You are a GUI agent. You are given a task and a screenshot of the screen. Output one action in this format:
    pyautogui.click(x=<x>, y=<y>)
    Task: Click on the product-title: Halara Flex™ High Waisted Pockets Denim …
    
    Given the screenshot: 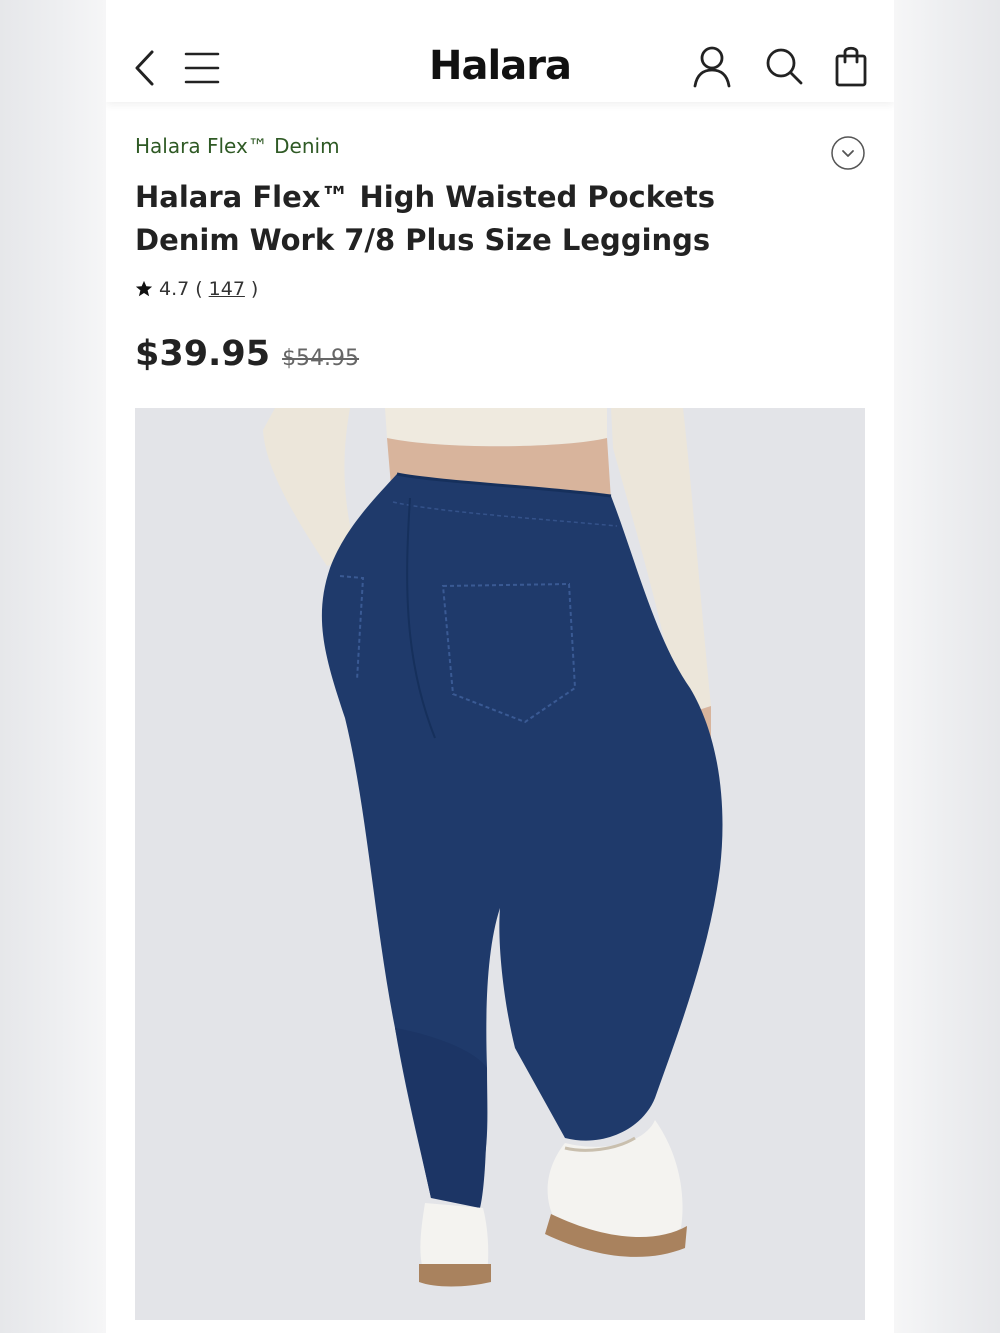 What is the action you would take?
    pyautogui.click(x=425, y=218)
    